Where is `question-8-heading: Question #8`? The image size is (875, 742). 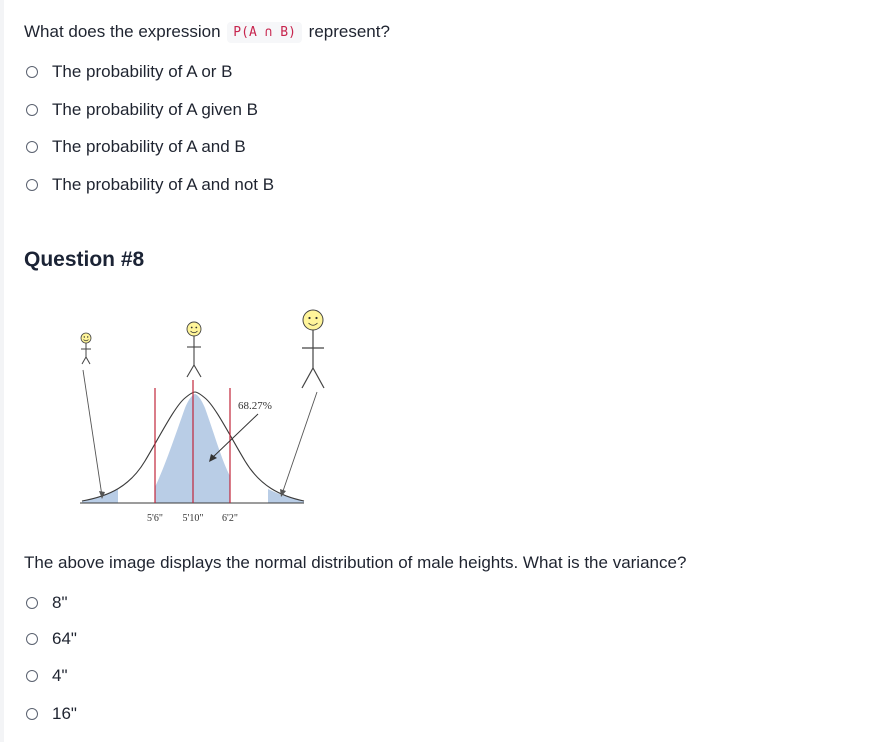 question-8-heading: Question #8 is located at coordinates (84, 259).